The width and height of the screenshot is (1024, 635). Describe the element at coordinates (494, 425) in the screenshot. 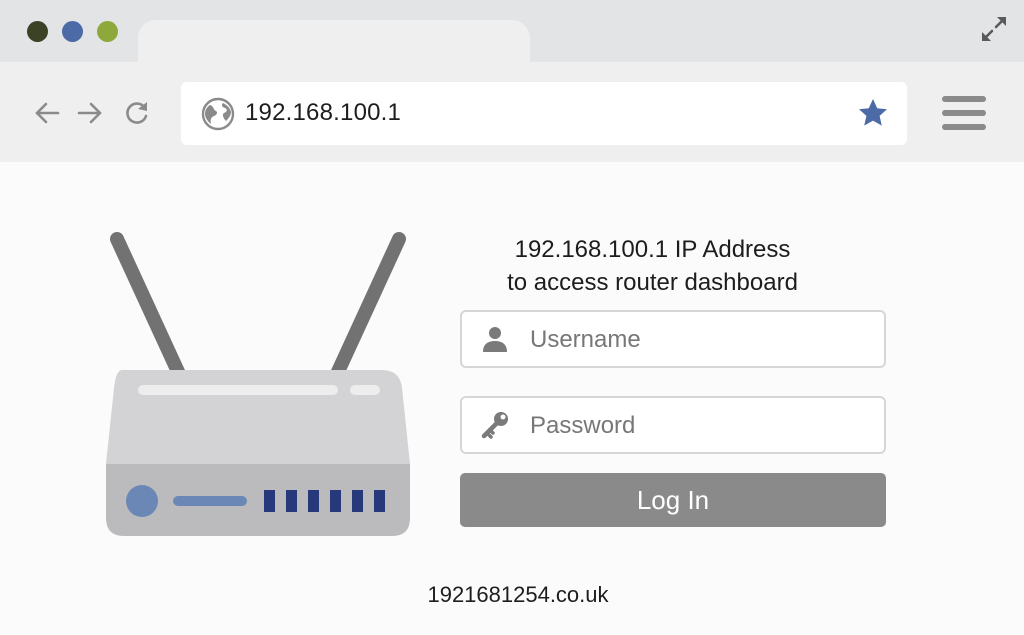

I see `key-icon` at that location.